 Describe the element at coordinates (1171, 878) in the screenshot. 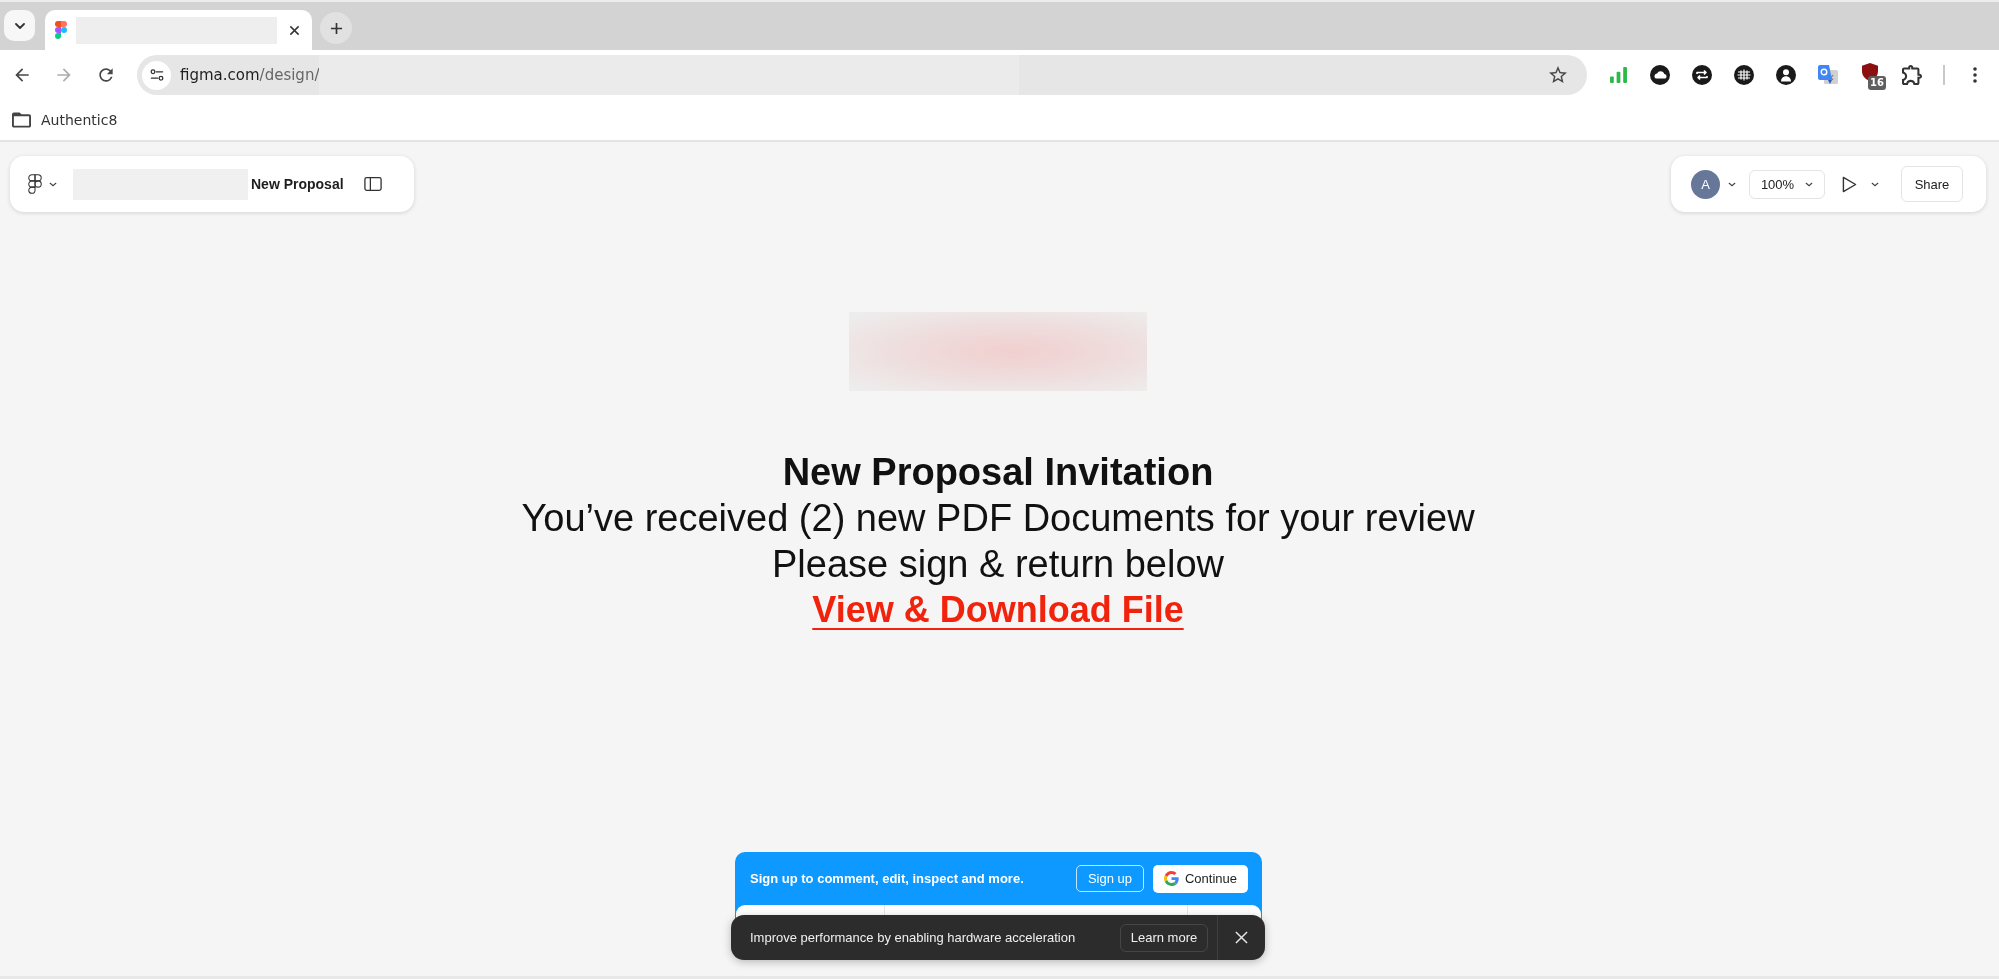

I see `google-g-icon` at that location.